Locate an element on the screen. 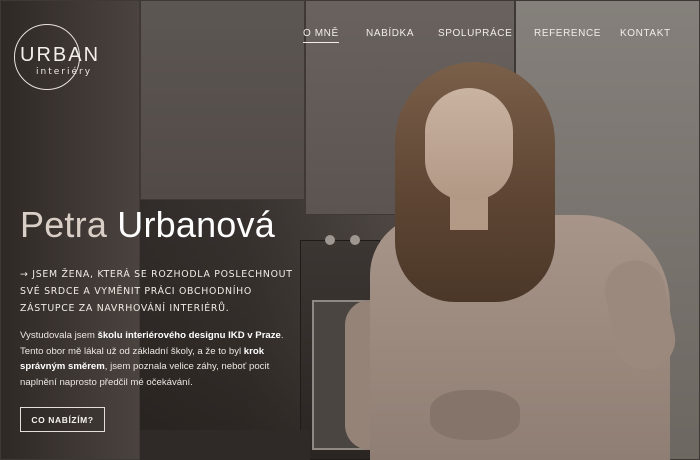 This screenshot has height=460, width=700. bio-text: Vystudovala jsem is located at coordinates (59, 335).